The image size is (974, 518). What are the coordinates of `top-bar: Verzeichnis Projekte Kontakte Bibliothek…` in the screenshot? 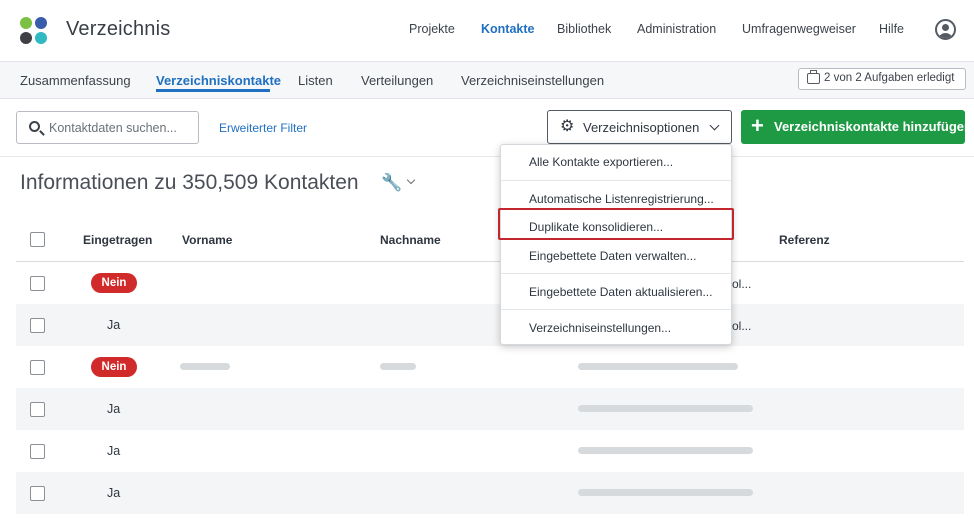 It's located at (487, 31).